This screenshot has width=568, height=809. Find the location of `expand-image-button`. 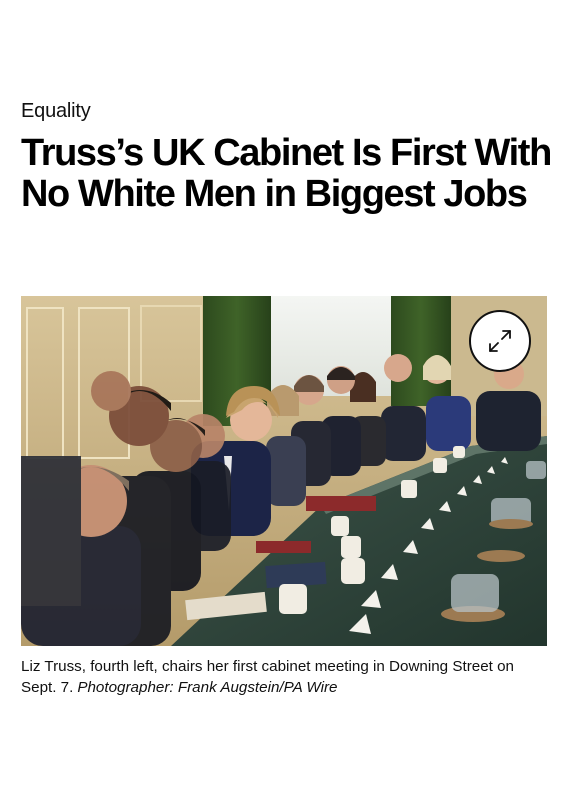

expand-image-button is located at coordinates (500, 341).